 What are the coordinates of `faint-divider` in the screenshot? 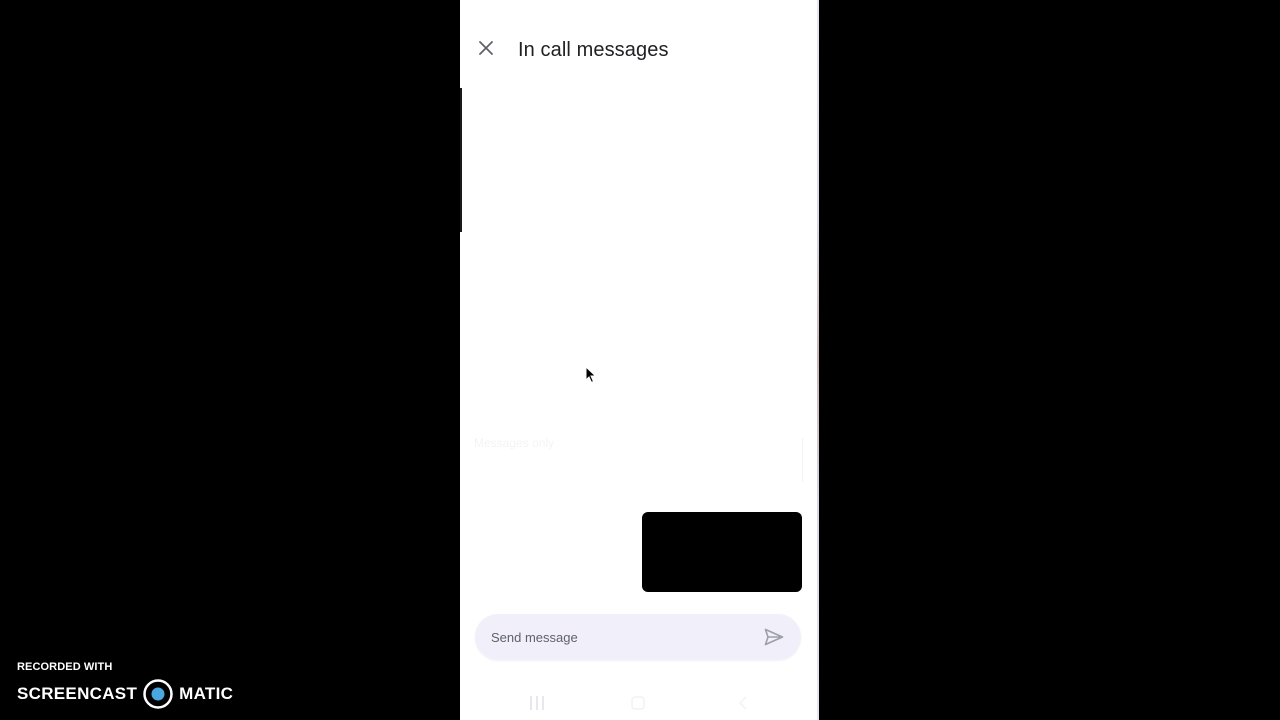 It's located at (802, 460).